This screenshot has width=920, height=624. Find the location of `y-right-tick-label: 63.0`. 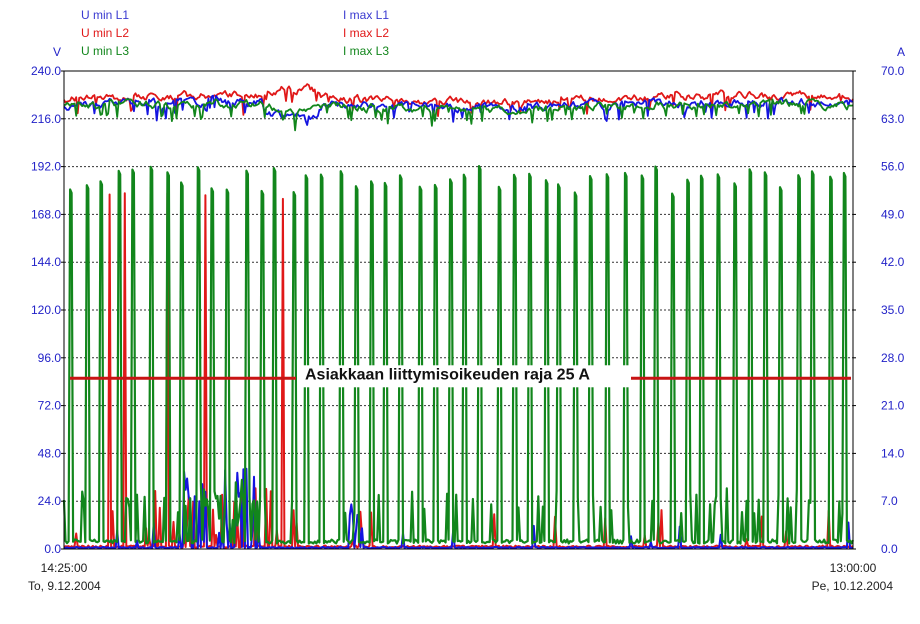

y-right-tick-label: 63.0 is located at coordinates (893, 119).